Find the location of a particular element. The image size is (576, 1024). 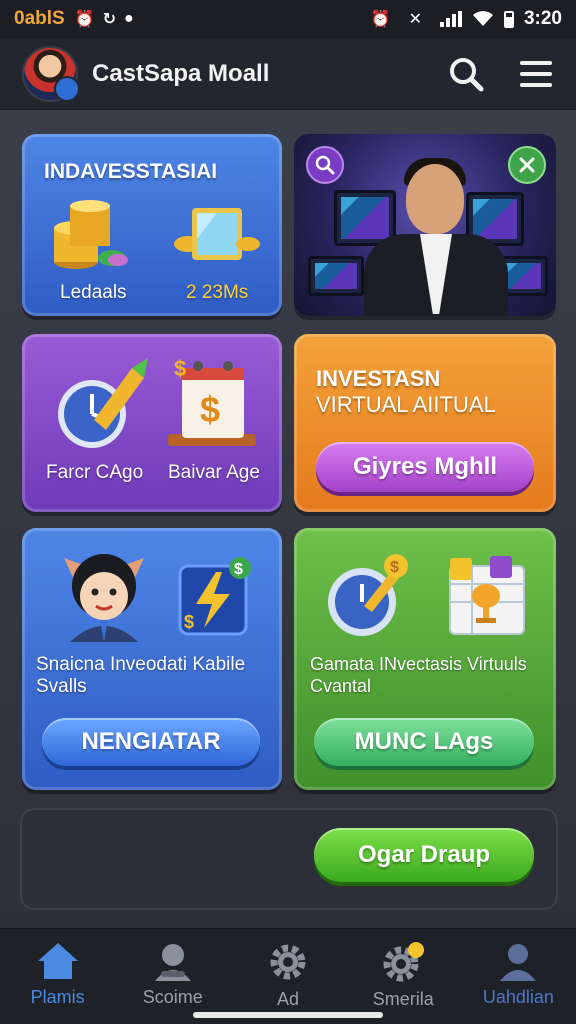

signal-icon is located at coordinates (450, 19).